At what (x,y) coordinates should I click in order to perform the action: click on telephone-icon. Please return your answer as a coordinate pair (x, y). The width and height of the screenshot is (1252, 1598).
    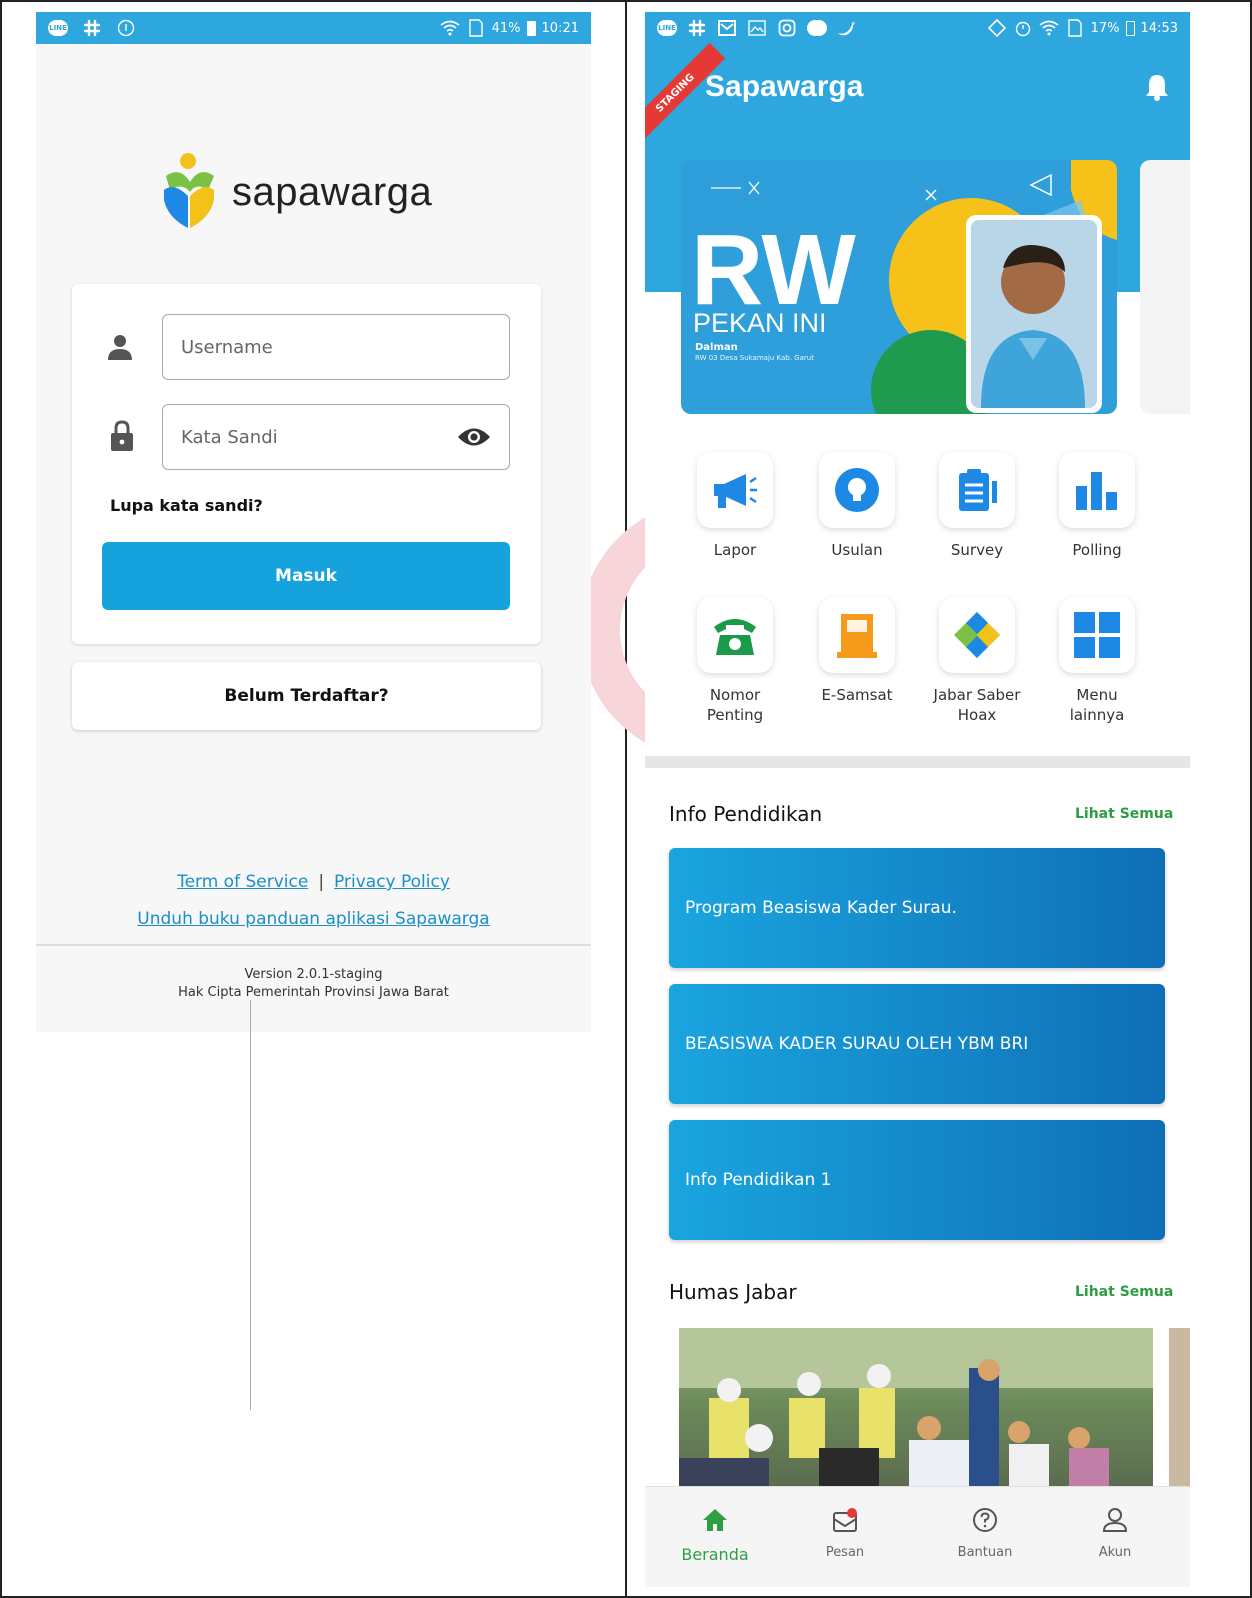
    Looking at the image, I should click on (735, 637).